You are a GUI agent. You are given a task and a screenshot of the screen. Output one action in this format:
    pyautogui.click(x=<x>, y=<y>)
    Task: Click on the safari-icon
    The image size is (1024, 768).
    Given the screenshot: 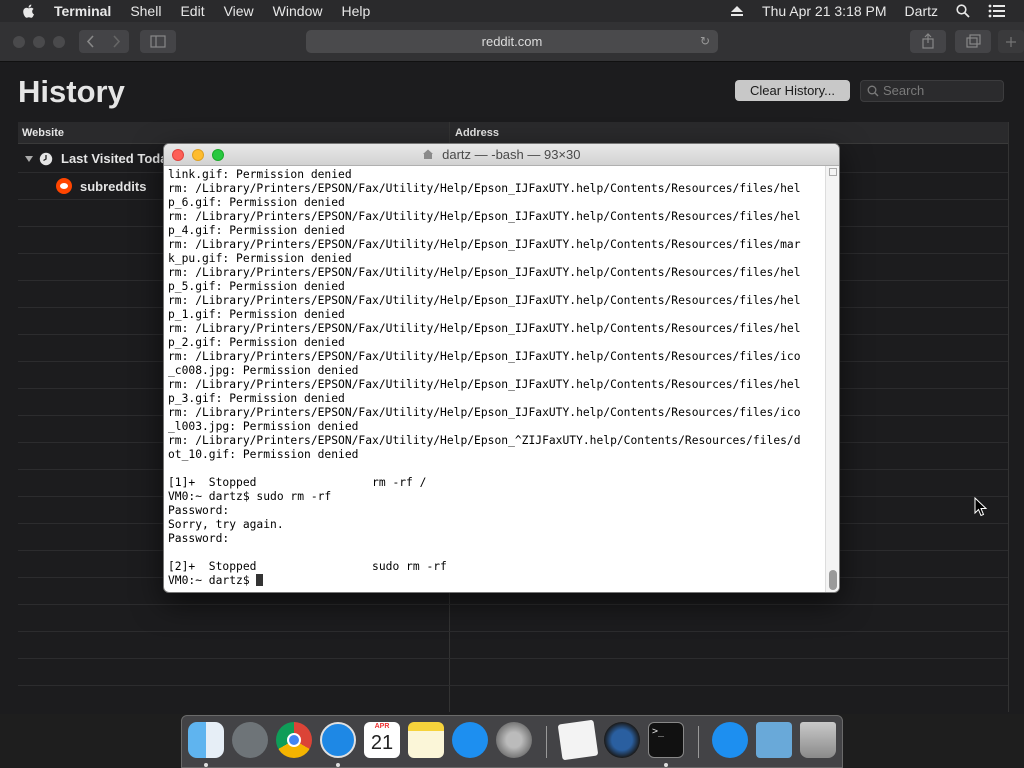 What is the action you would take?
    pyautogui.click(x=338, y=740)
    